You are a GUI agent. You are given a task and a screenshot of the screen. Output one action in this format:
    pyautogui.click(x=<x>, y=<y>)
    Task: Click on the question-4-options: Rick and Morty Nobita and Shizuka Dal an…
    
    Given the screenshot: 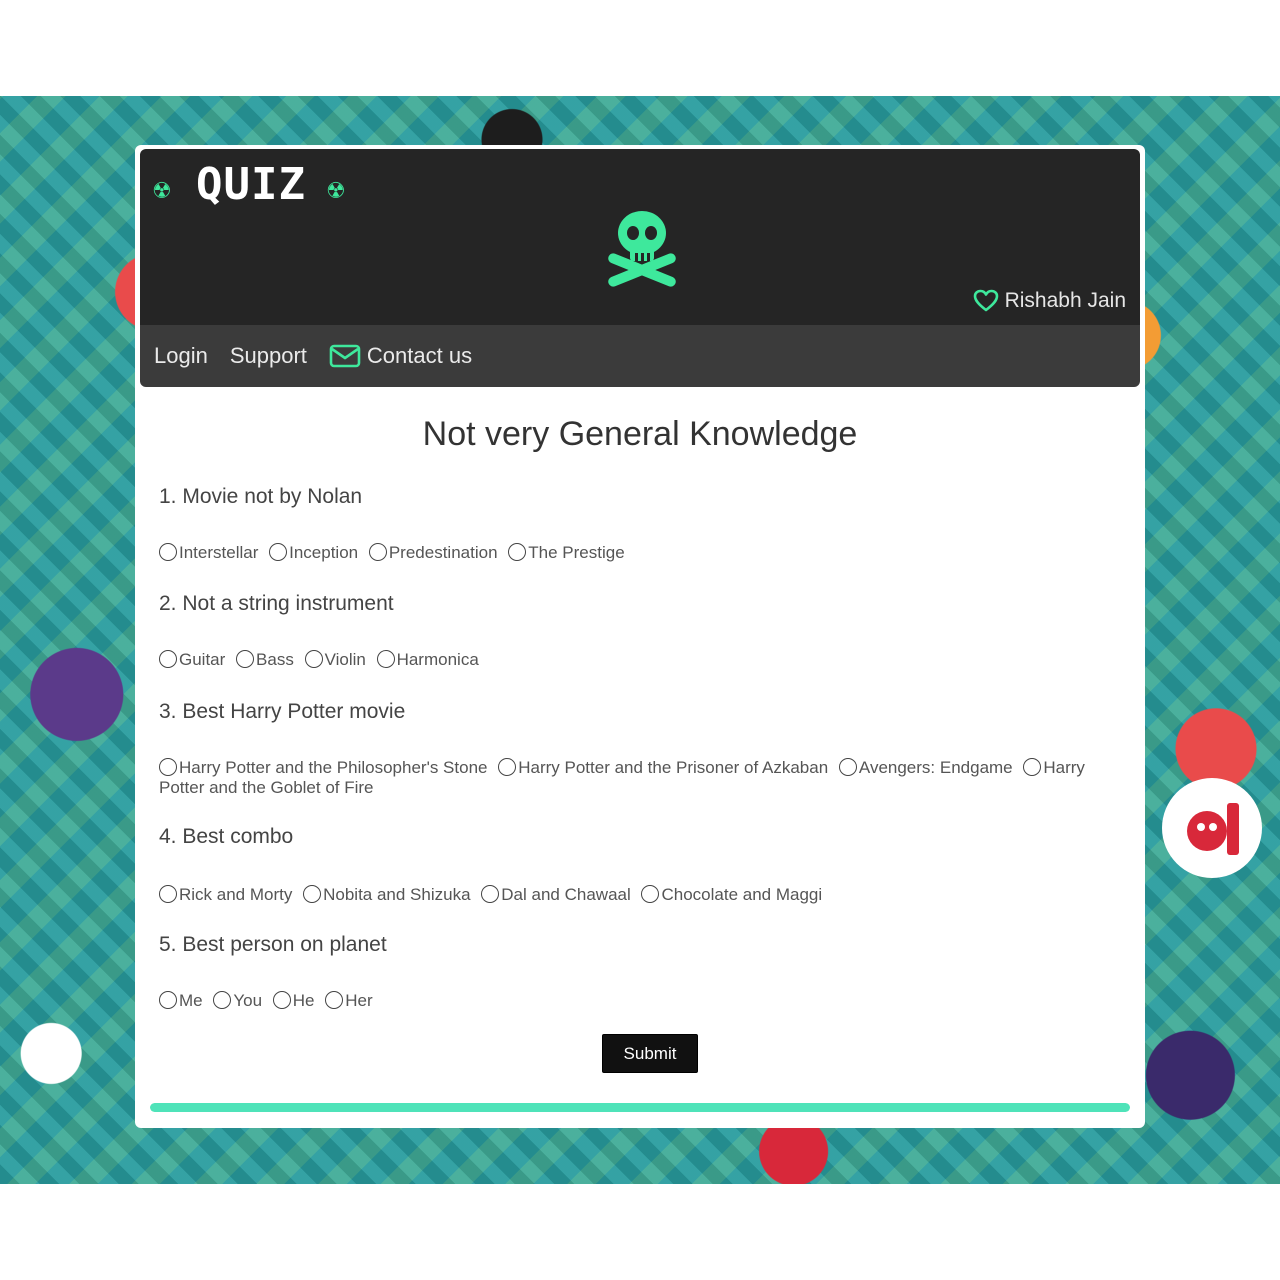 What is the action you would take?
    pyautogui.click(x=639, y=895)
    